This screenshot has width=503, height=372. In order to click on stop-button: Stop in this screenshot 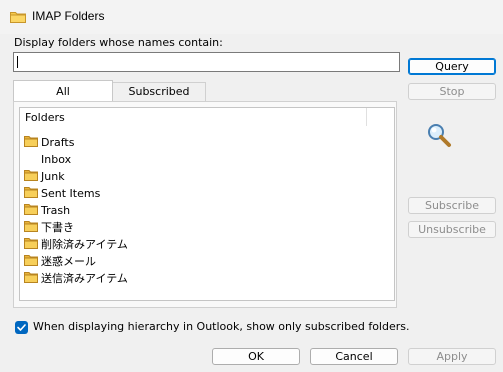, I will do `click(452, 91)`.